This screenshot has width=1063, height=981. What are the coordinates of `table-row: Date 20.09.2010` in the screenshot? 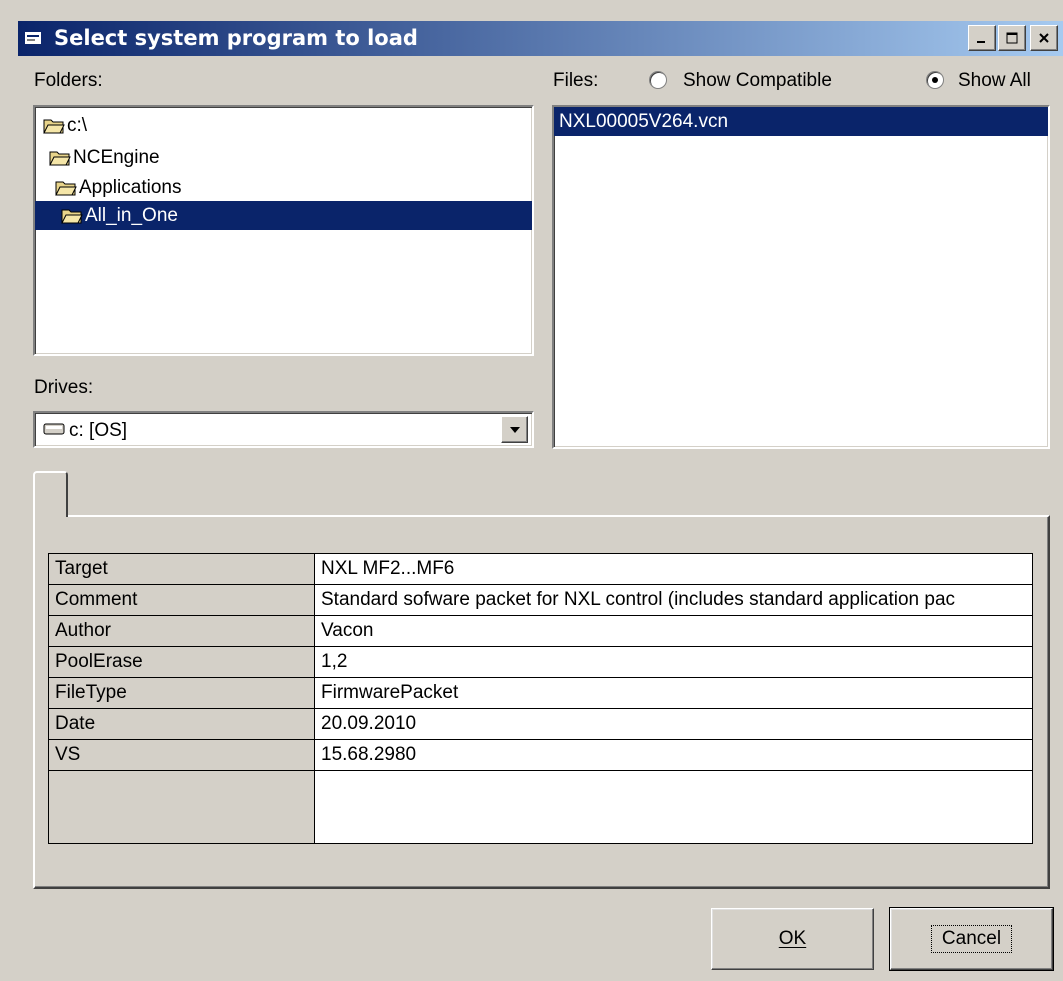 It's located at (540, 724).